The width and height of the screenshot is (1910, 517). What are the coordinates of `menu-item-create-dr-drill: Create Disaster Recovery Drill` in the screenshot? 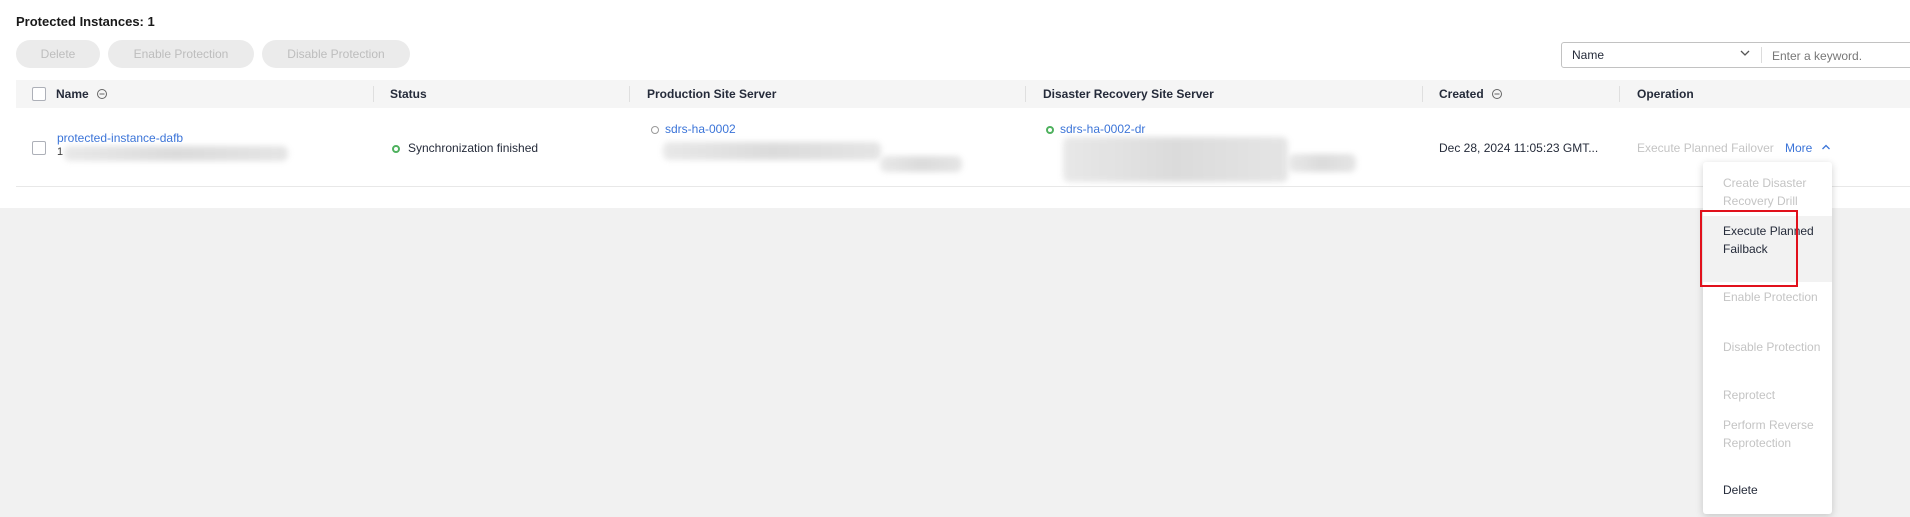 It's located at (1773, 192).